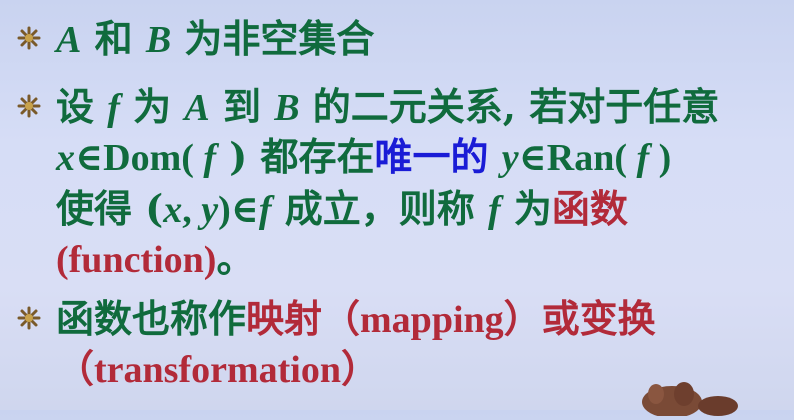 The width and height of the screenshot is (794, 420). I want to click on unique-highlight: 唯一的, so click(431, 156).